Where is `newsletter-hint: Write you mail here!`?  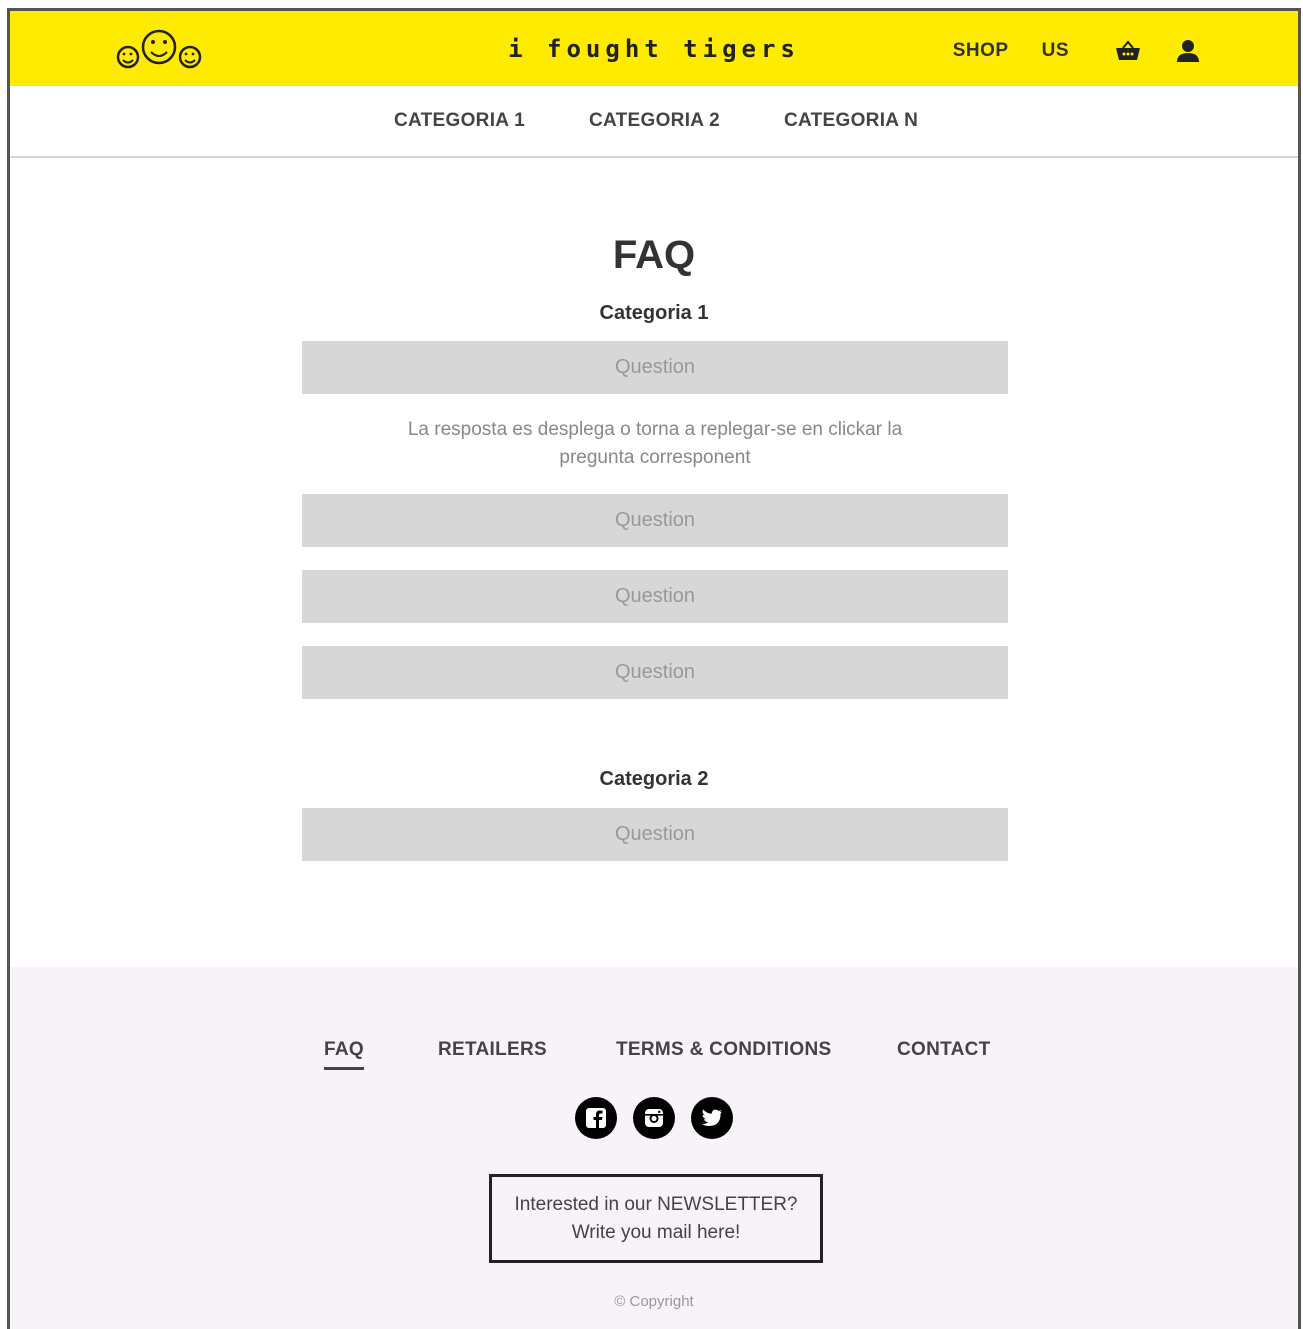
newsletter-hint: Write you mail here! is located at coordinates (656, 1232).